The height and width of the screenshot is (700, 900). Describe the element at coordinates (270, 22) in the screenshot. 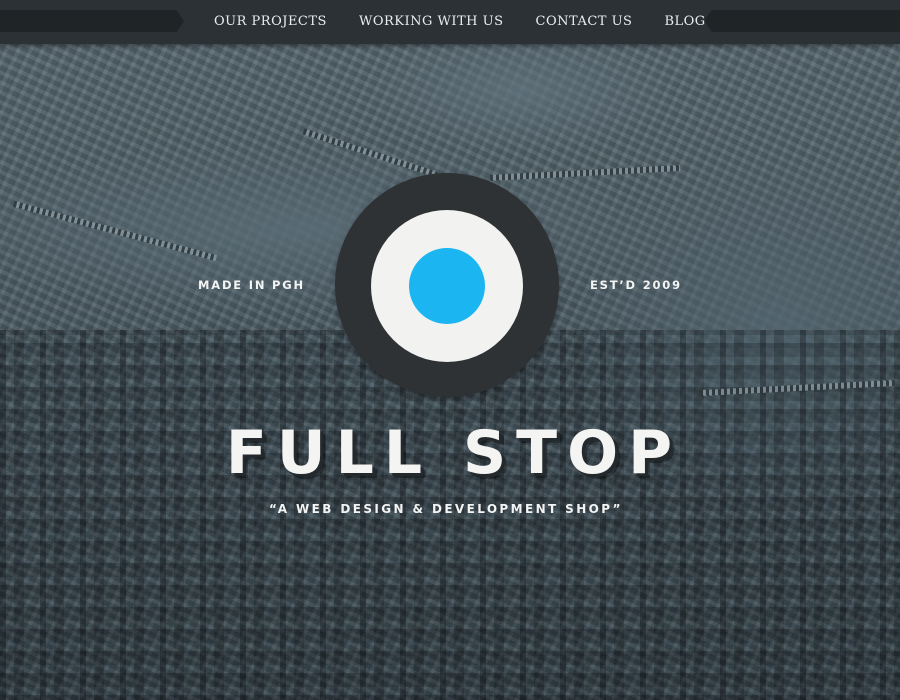

I see `nav-link-our-projects: OUR PROJECTS` at that location.